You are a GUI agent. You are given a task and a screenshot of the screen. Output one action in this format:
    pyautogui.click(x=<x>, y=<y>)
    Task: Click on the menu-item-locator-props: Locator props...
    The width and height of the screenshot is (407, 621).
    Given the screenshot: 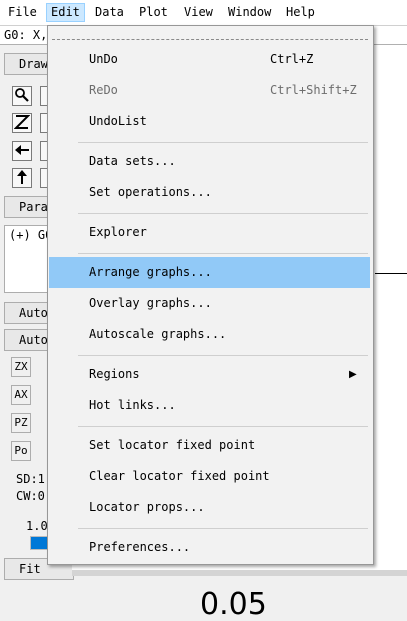 What is the action you would take?
    pyautogui.click(x=209, y=507)
    